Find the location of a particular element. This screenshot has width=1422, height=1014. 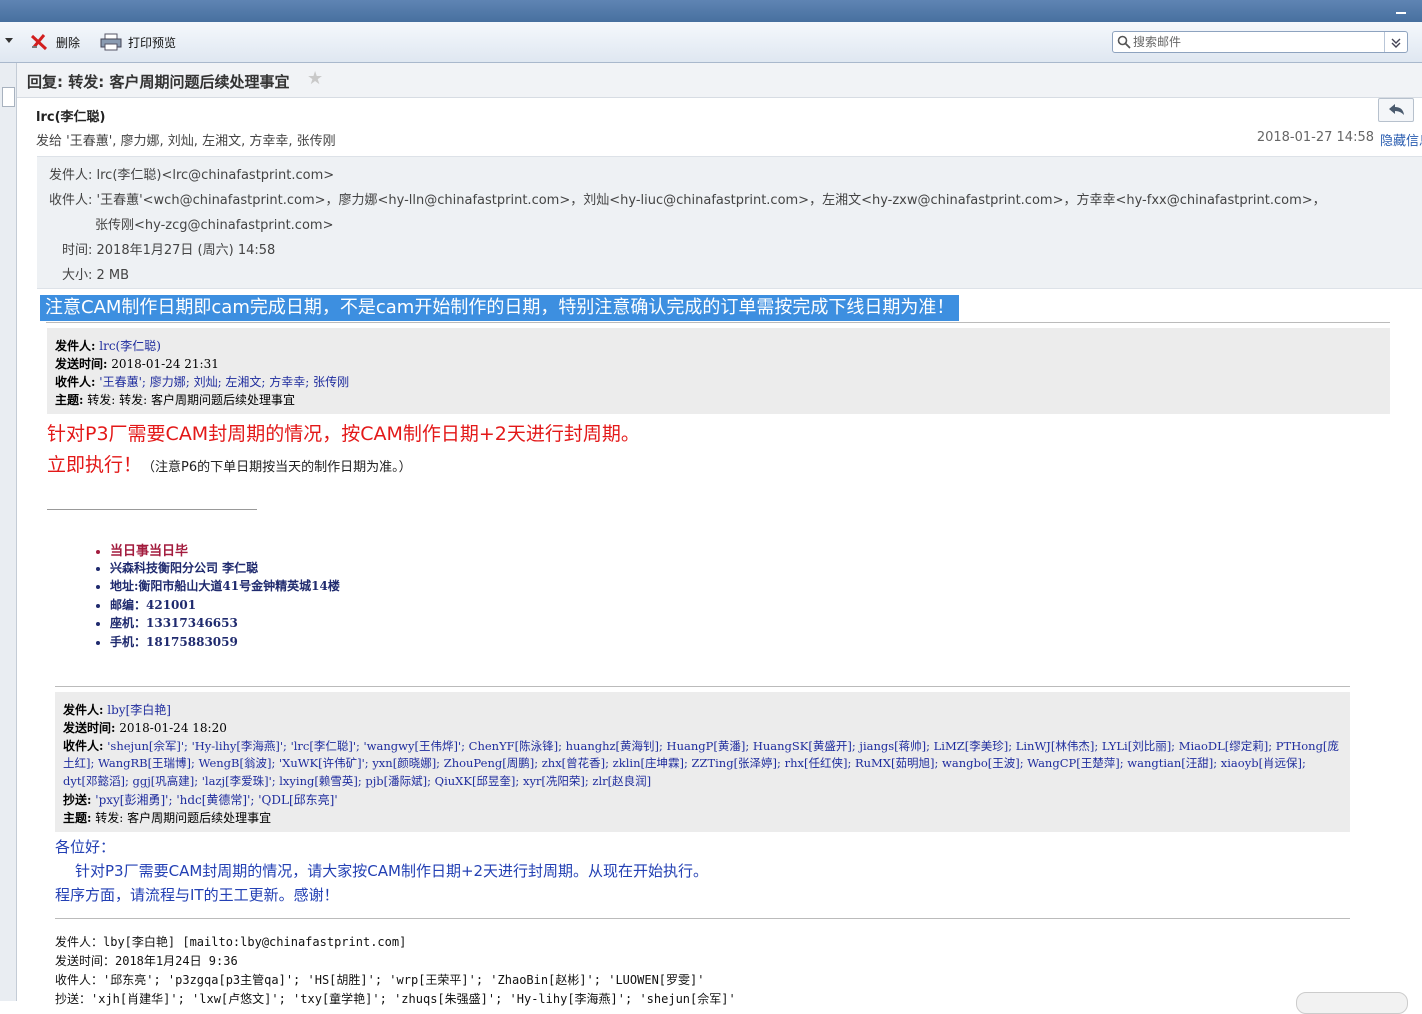

q1-from-key: 发件人: is located at coordinates (75, 346).